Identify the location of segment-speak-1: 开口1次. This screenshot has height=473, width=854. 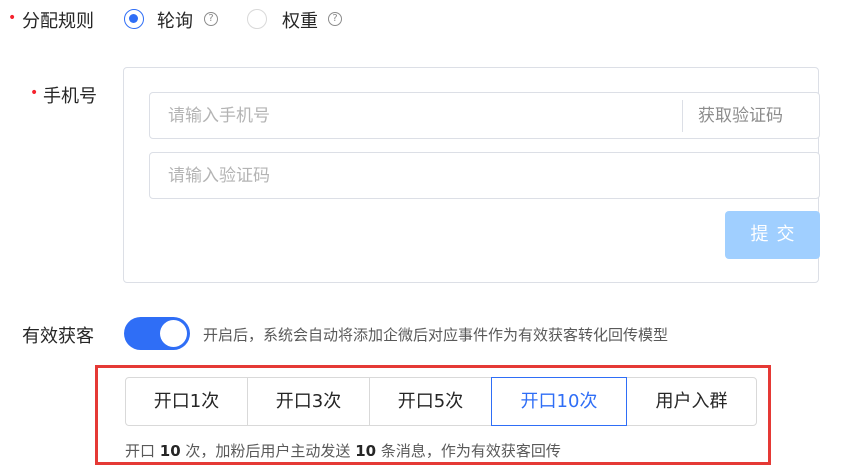
(186, 401).